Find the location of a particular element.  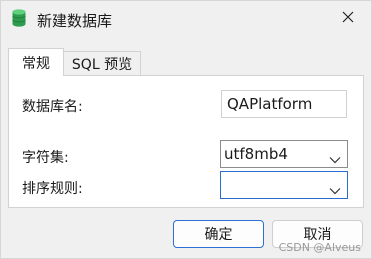

tab-sql-preview: SQL 预览 is located at coordinates (102, 63).